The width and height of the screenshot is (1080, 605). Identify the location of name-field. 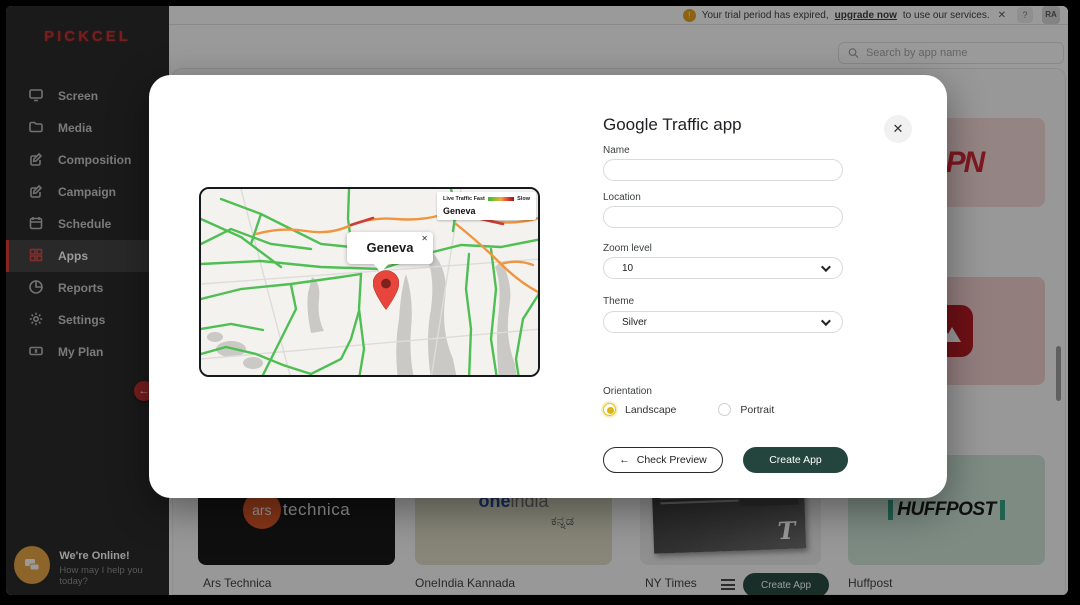
(723, 170).